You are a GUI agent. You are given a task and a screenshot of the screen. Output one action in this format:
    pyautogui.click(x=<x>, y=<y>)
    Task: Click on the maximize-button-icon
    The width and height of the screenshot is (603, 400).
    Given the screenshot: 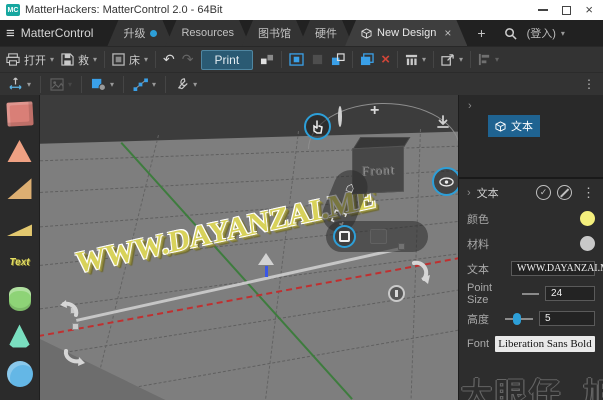 What is the action you would take?
    pyautogui.click(x=567, y=10)
    